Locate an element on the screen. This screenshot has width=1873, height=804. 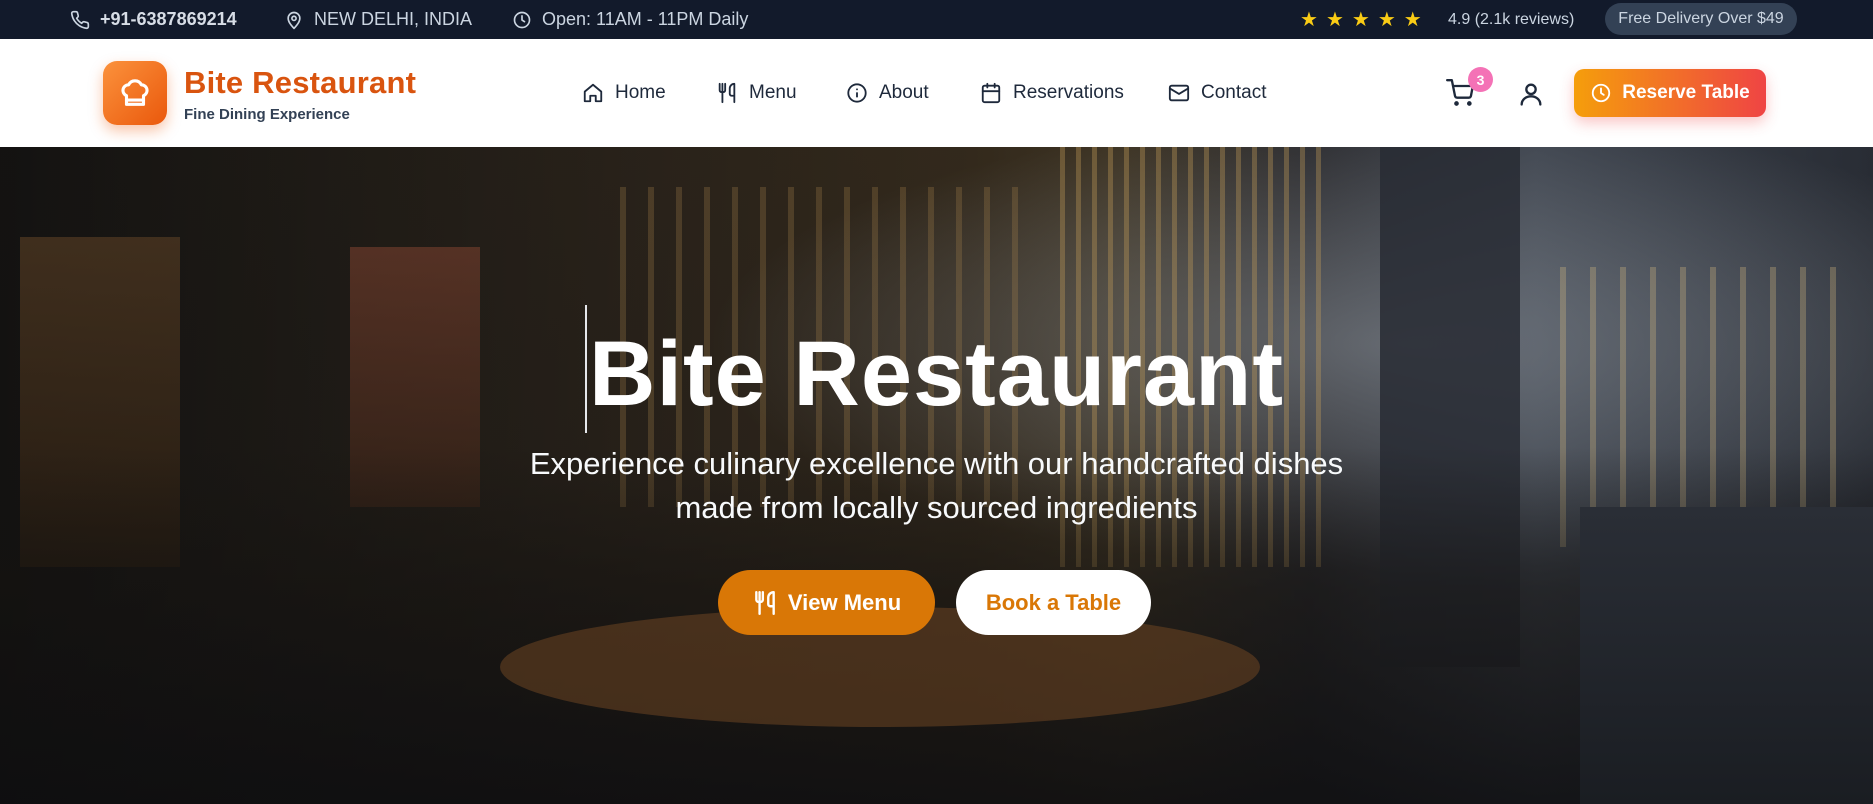
logo is located at coordinates (135, 93).